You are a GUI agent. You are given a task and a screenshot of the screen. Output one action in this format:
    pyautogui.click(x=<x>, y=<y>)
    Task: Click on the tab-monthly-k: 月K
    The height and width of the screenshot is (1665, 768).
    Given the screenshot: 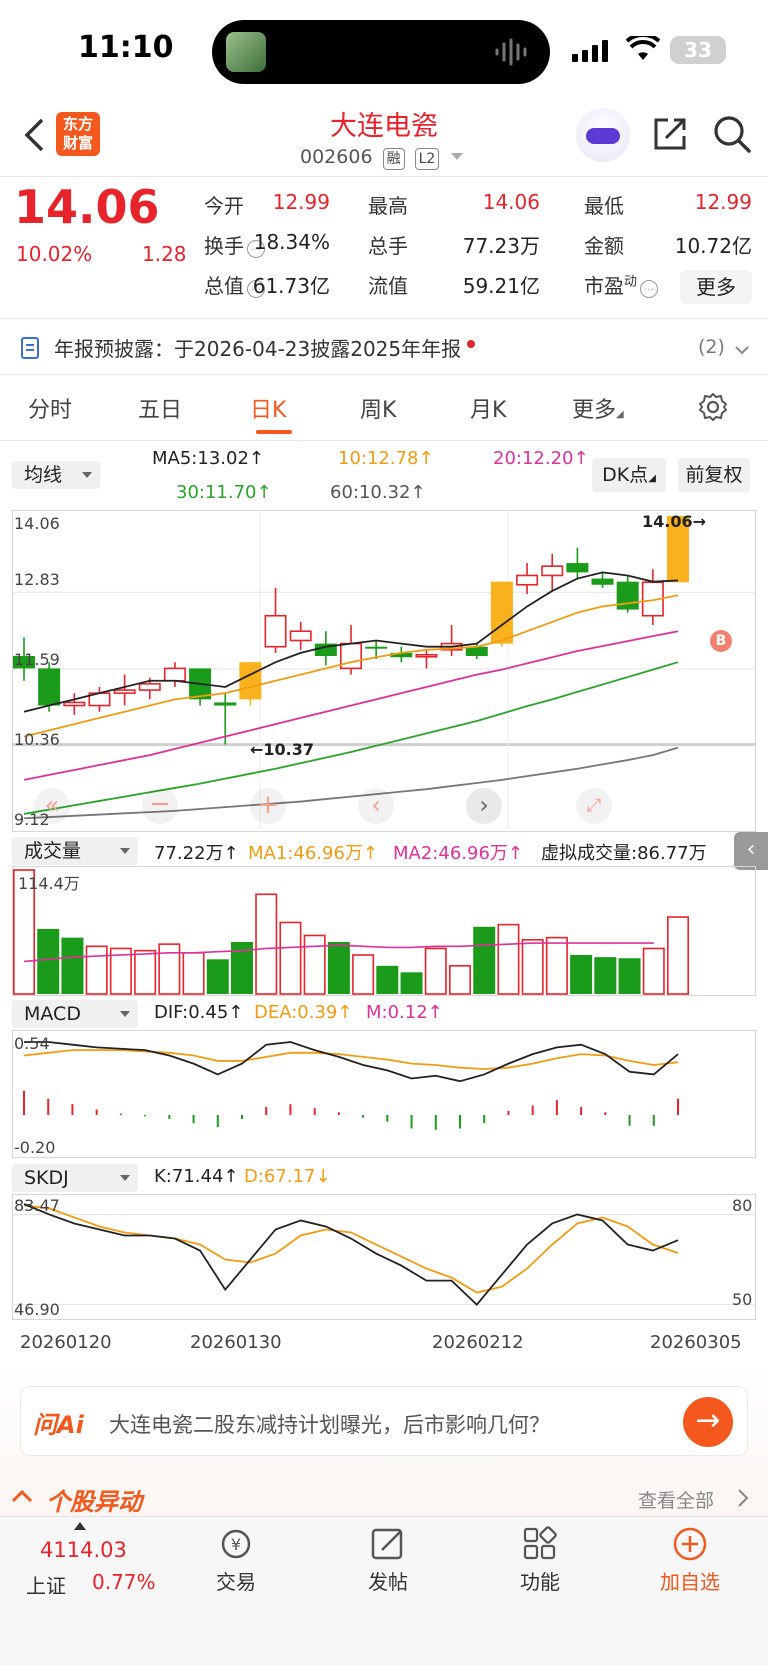 What is the action you would take?
    pyautogui.click(x=488, y=408)
    